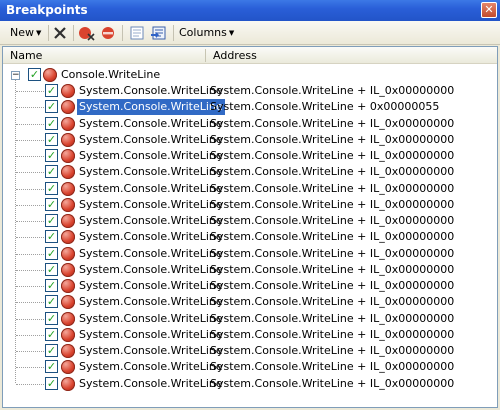 This screenshot has height=410, width=500. Describe the element at coordinates (61, 33) in the screenshot. I see `delete-button` at that location.